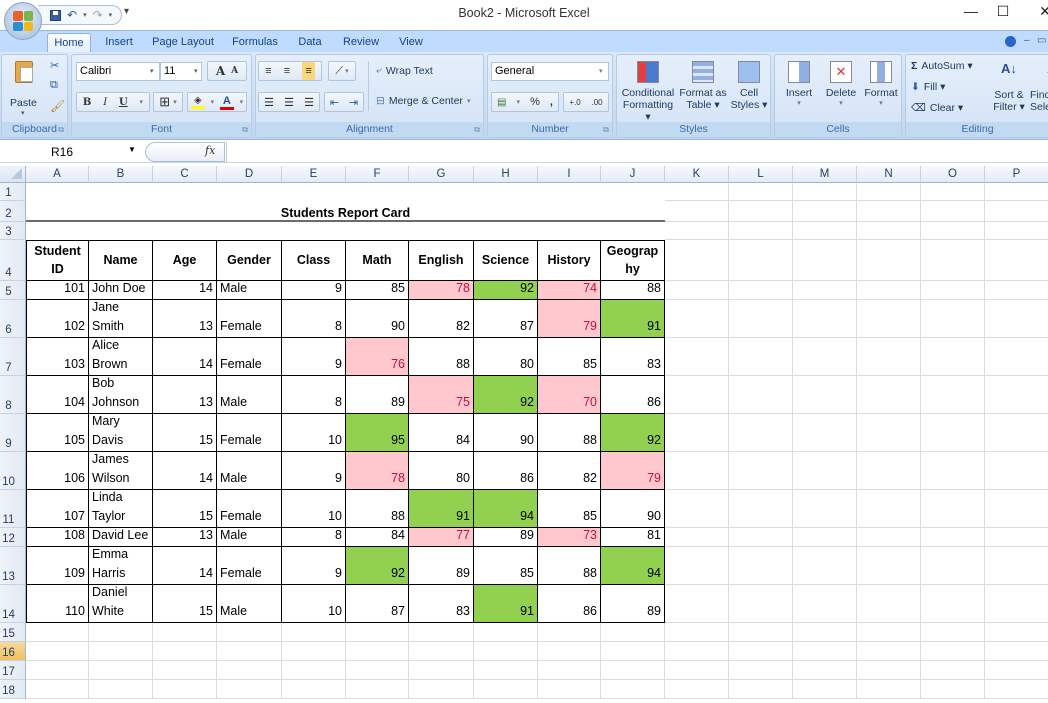 This screenshot has width=1048, height=703. I want to click on english-score-cell: 82, so click(441, 319).